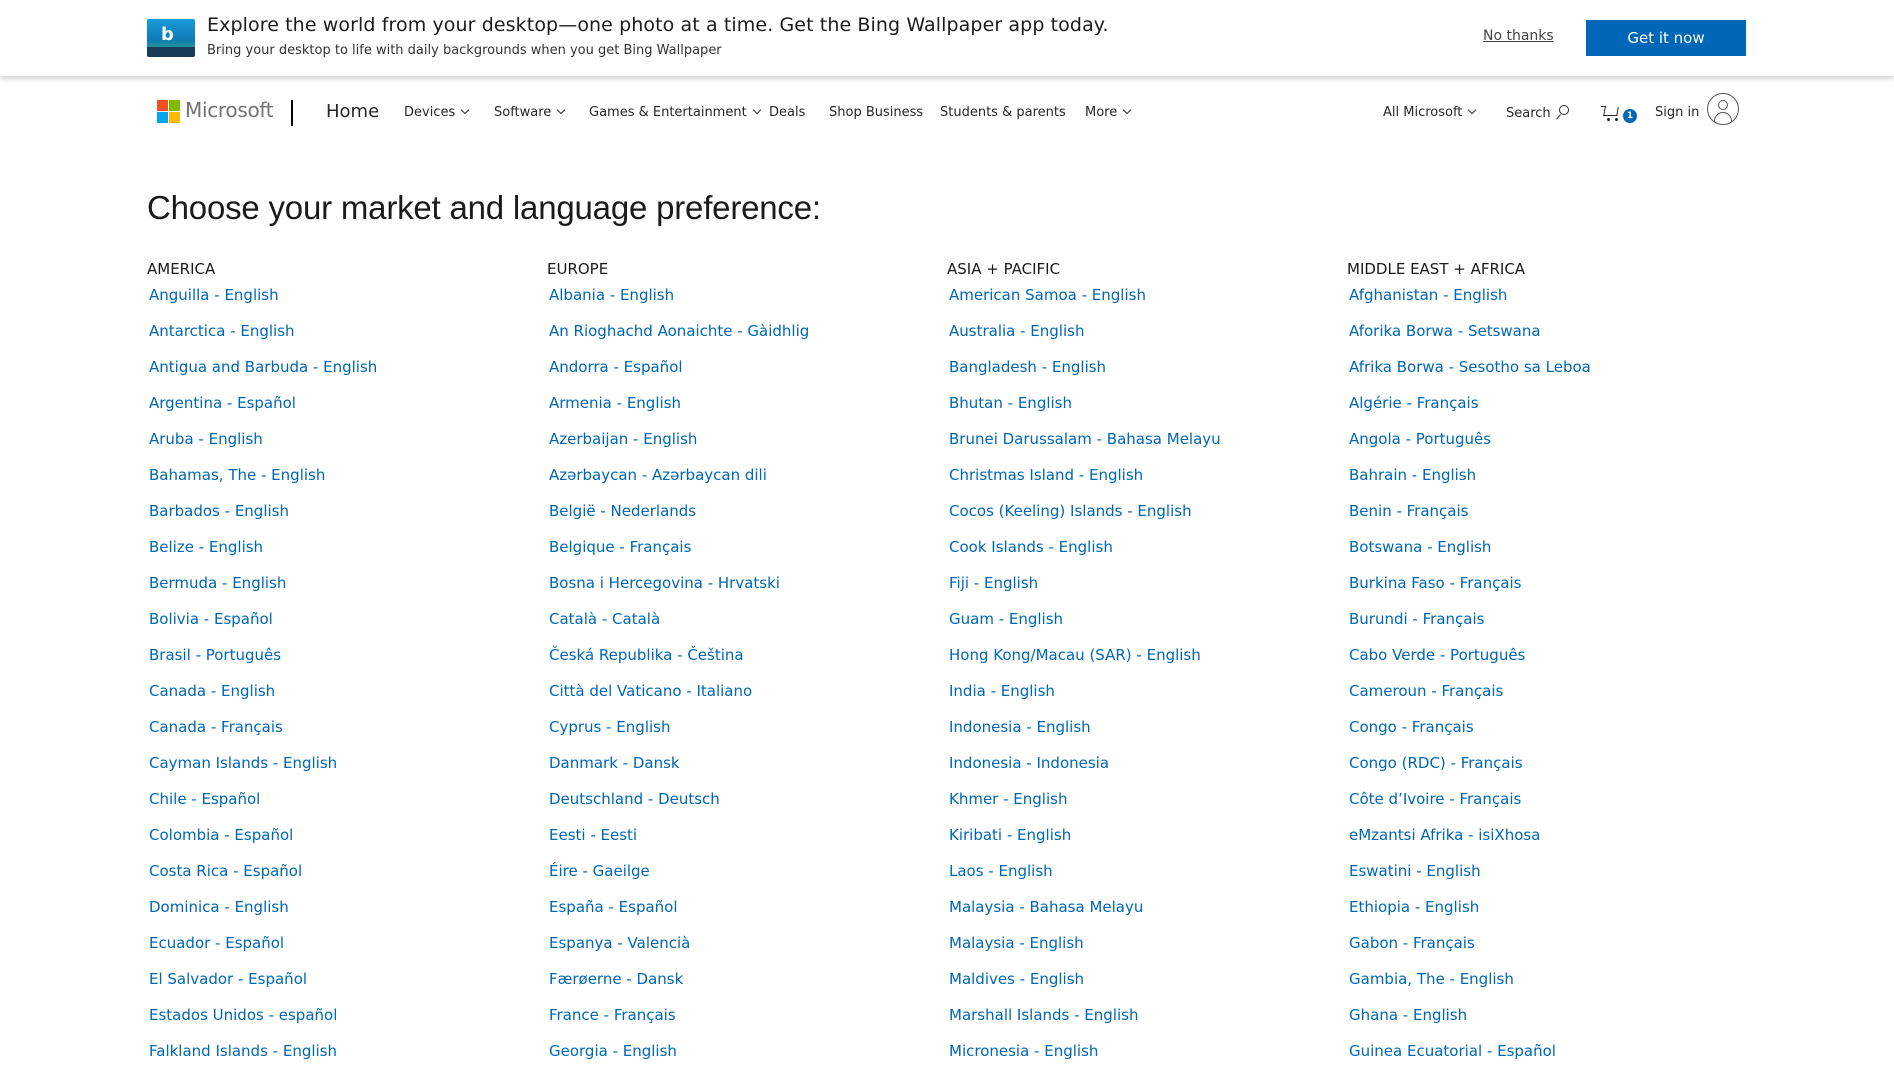 This screenshot has height=1080, width=1894. I want to click on market-language-link: Armenia - English, so click(737, 412).